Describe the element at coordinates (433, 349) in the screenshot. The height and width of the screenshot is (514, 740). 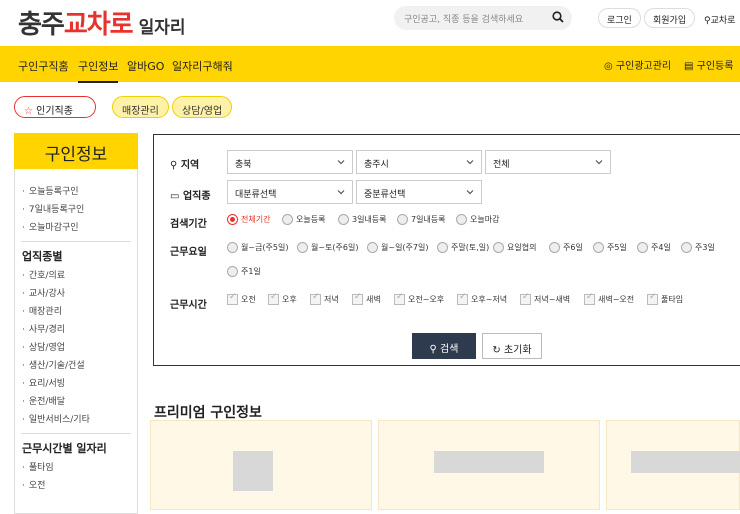
I see `search-icon: ⚲` at that location.